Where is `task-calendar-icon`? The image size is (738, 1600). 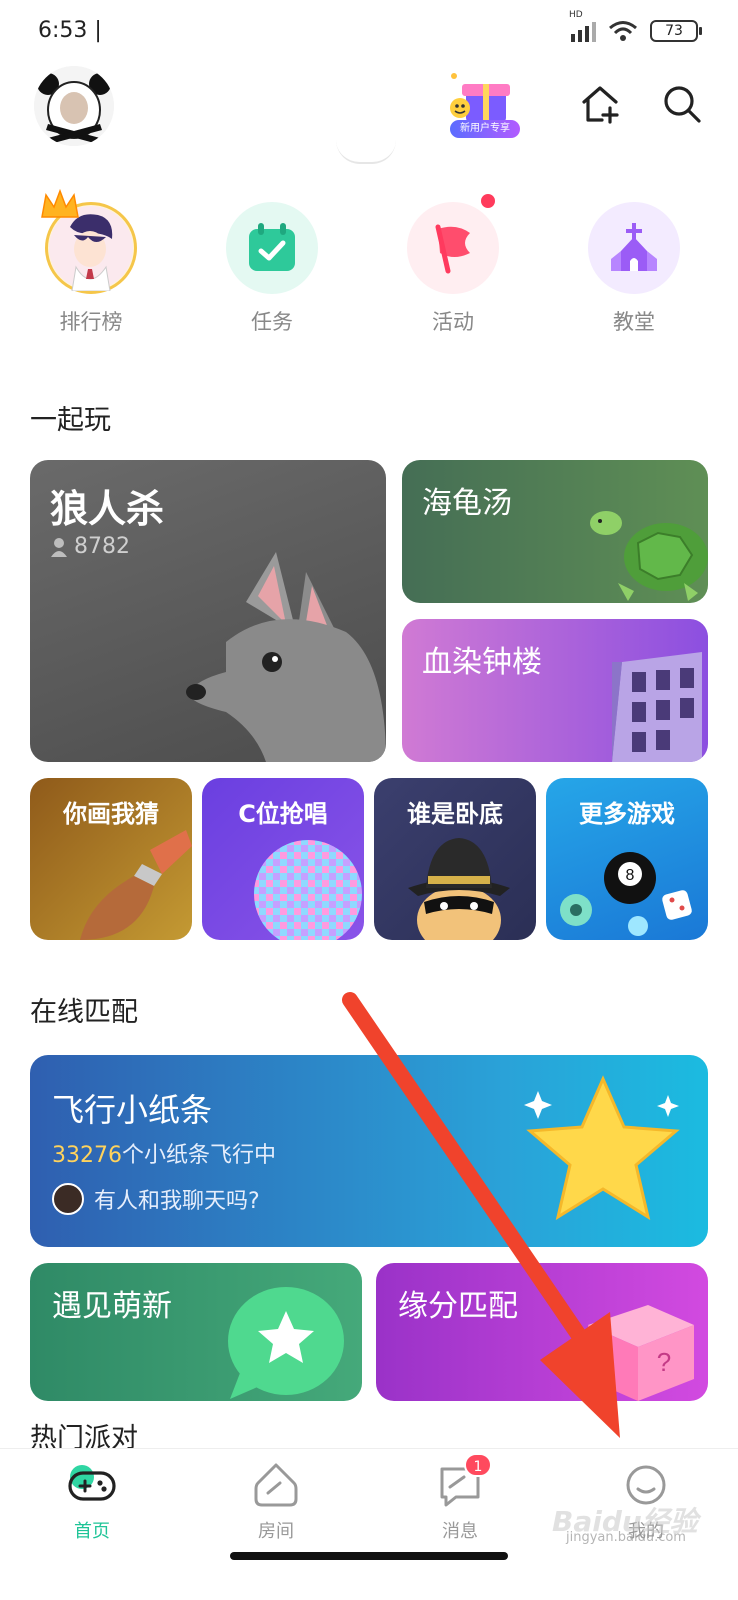
task-calendar-icon is located at coordinates (272, 248).